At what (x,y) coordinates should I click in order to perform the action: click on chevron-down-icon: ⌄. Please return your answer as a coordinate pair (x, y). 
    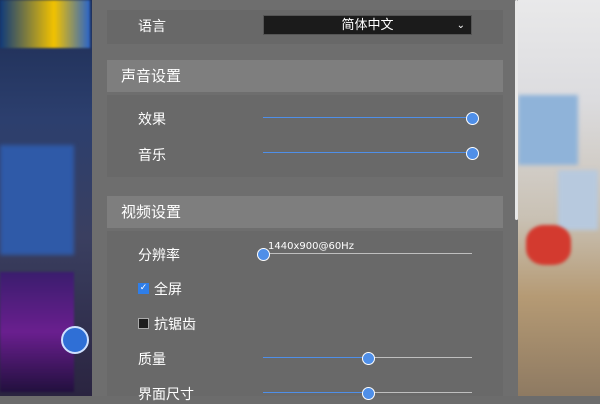
    Looking at the image, I should click on (460, 25).